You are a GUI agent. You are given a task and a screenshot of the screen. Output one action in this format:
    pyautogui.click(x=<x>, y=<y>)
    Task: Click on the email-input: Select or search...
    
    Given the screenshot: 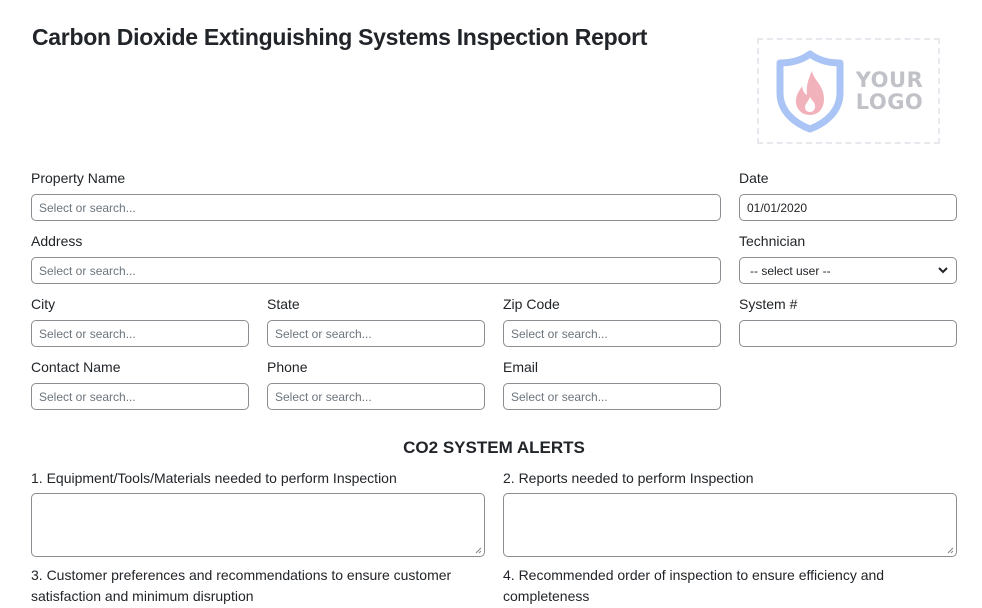 What is the action you would take?
    pyautogui.click(x=612, y=396)
    